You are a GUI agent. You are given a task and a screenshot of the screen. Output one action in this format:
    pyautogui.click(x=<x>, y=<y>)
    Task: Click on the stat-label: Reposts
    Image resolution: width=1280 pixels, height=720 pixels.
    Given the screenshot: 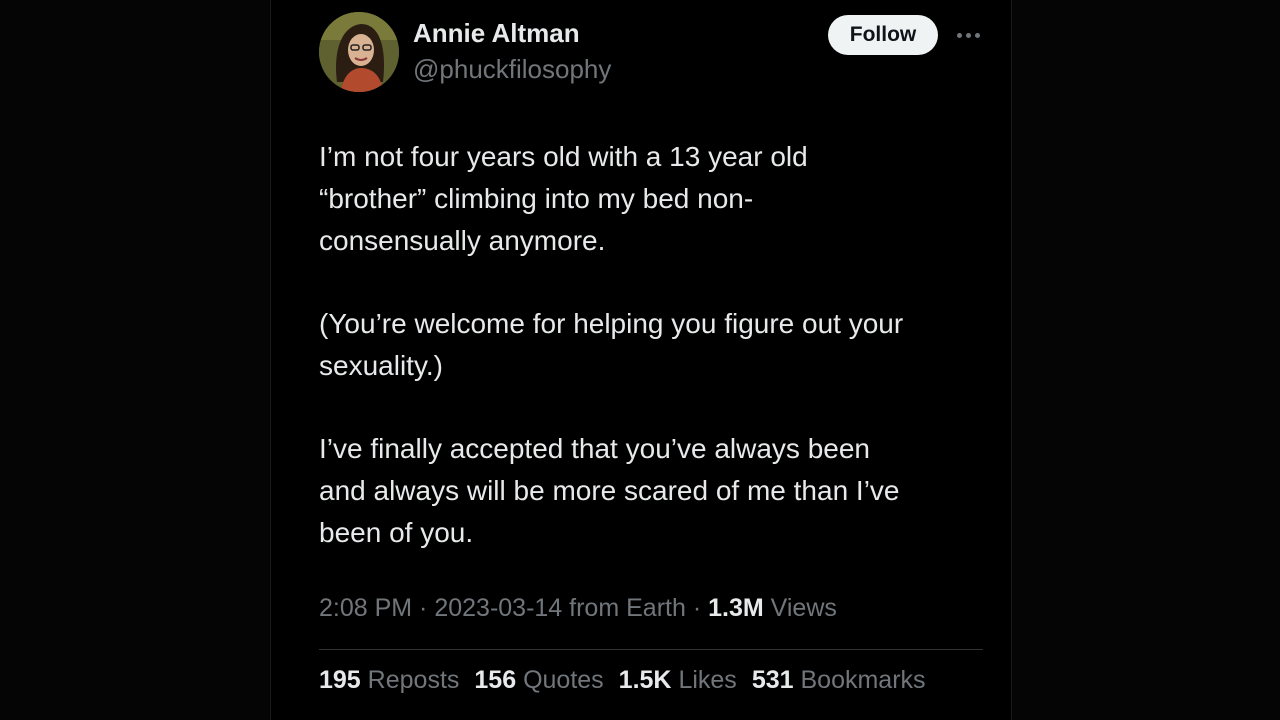 What is the action you would take?
    pyautogui.click(x=413, y=680)
    